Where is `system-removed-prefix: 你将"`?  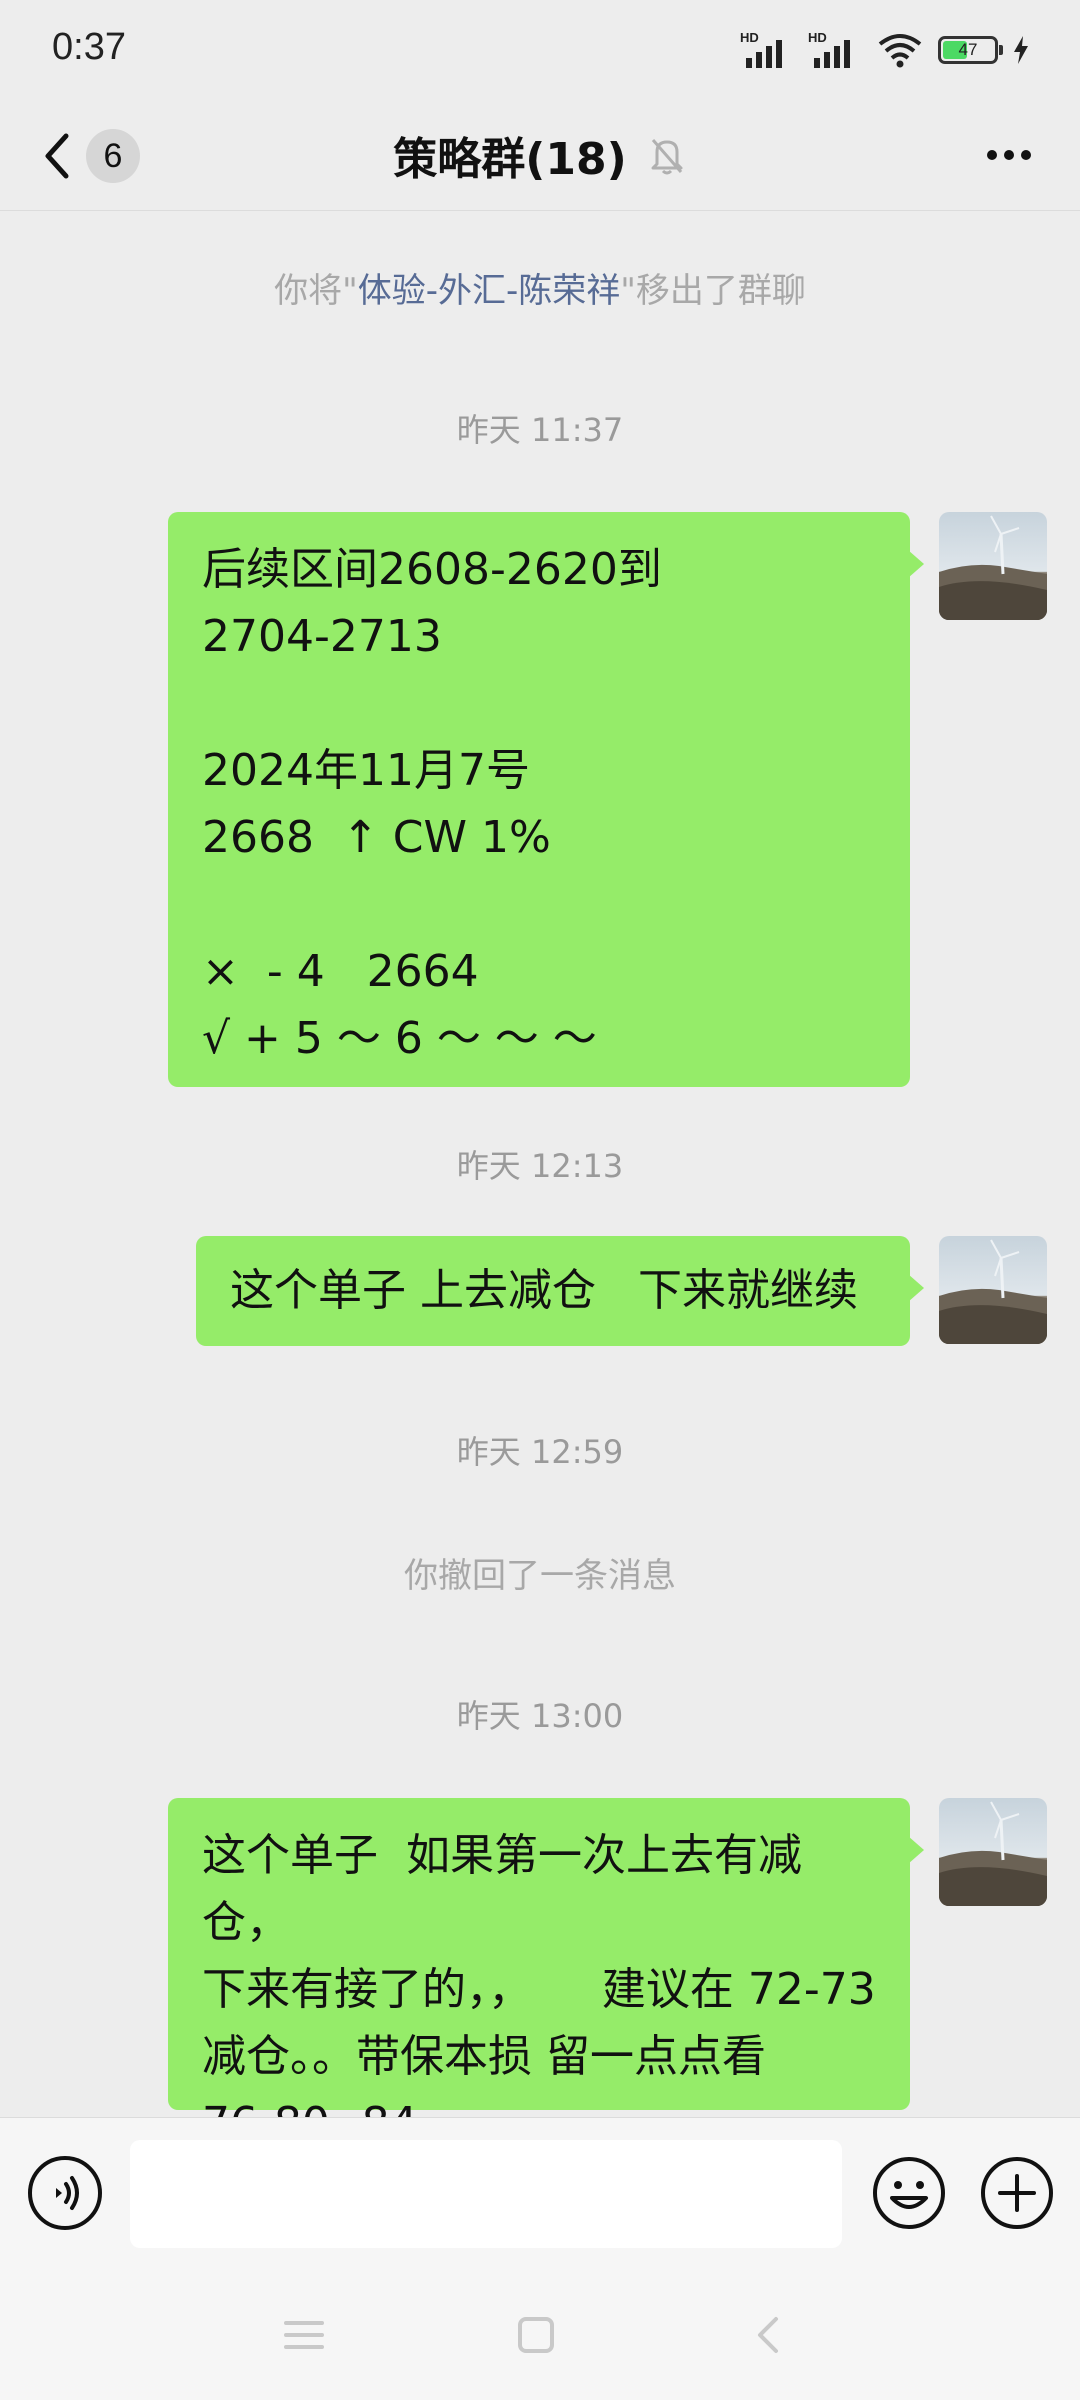
system-removed-prefix: 你将" is located at coordinates (316, 291).